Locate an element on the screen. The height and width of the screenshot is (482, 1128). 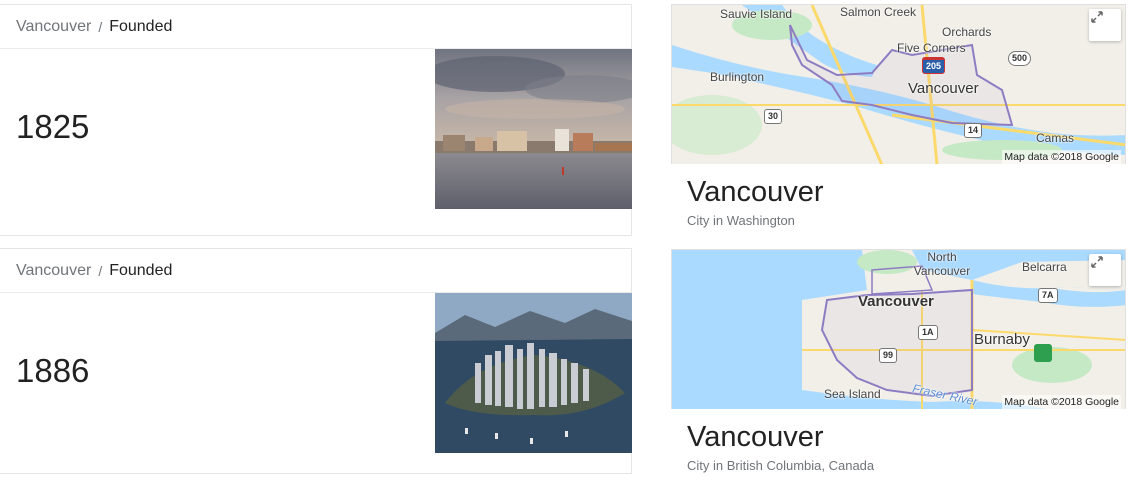
trans-canada-highway-icon is located at coordinates (1043, 353).